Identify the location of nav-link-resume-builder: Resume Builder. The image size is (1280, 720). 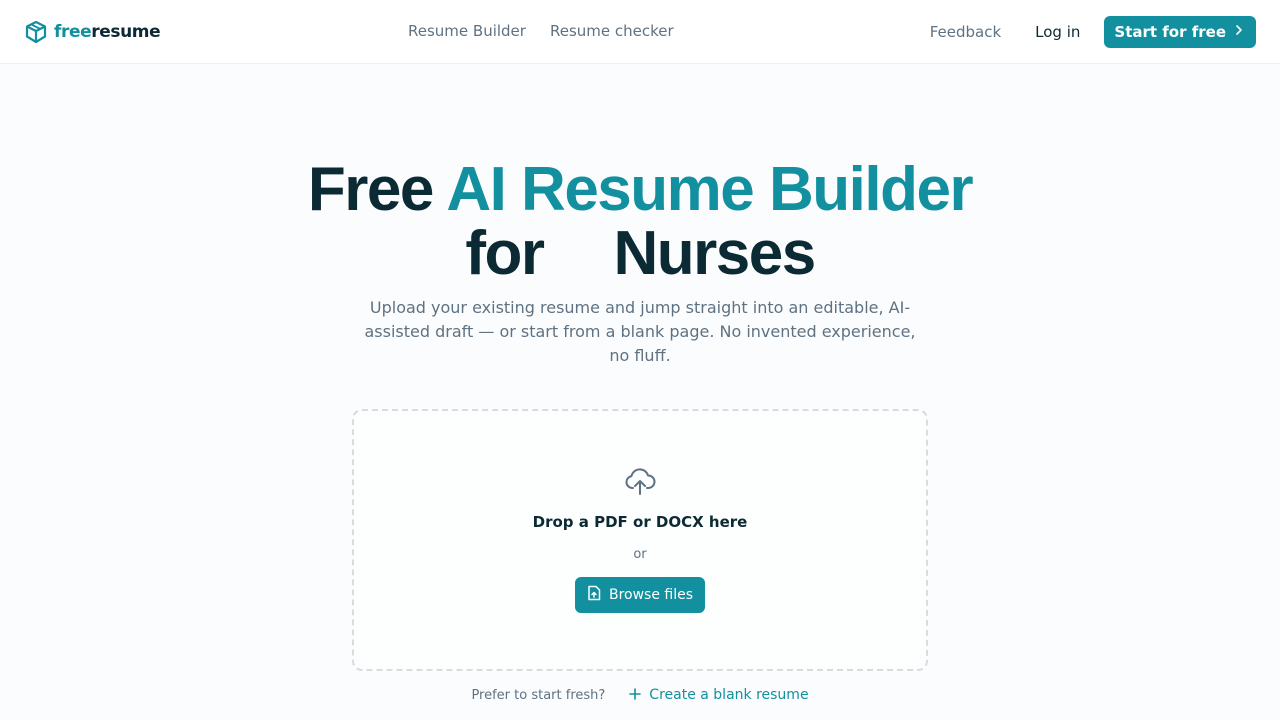
(467, 31).